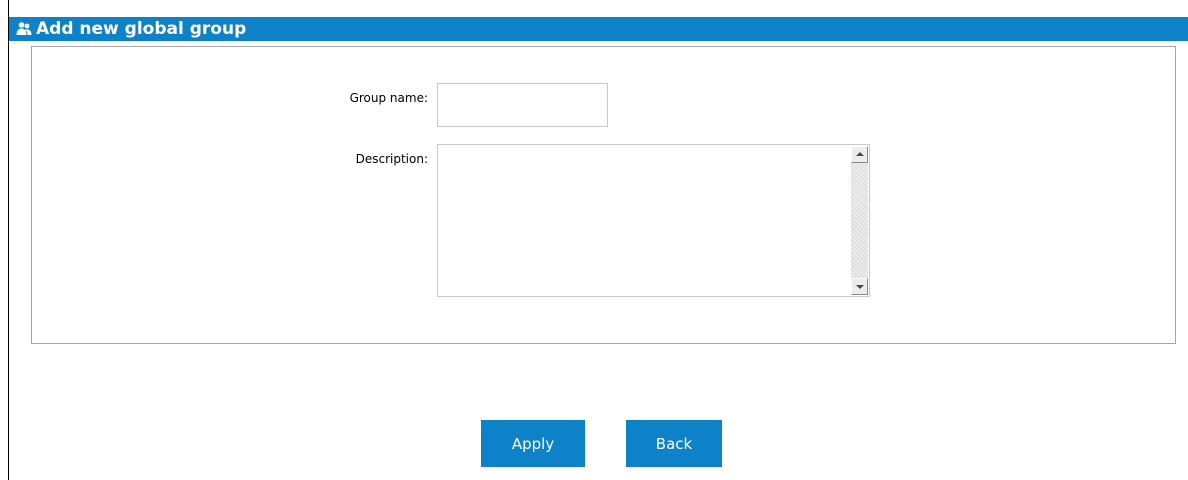 This screenshot has height=480, width=1188. Describe the element at coordinates (24, 28) in the screenshot. I see `user-group-icon` at that location.